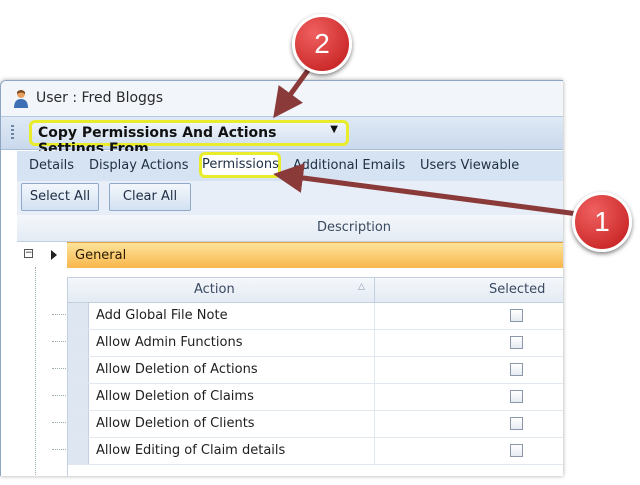 This screenshot has height=485, width=640. Describe the element at coordinates (469, 165) in the screenshot. I see `tab-users-viewable: Users Viewable` at that location.